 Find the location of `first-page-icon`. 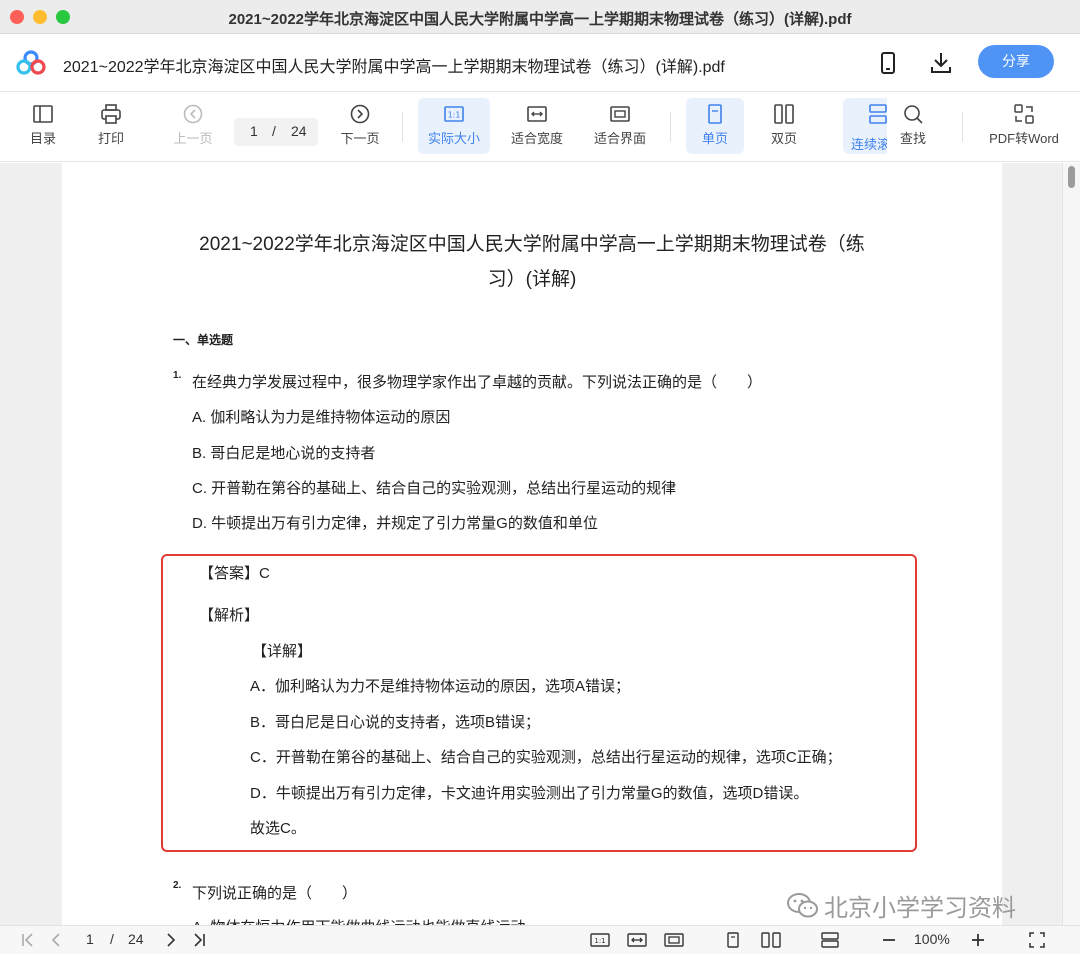

first-page-icon is located at coordinates (28, 940).